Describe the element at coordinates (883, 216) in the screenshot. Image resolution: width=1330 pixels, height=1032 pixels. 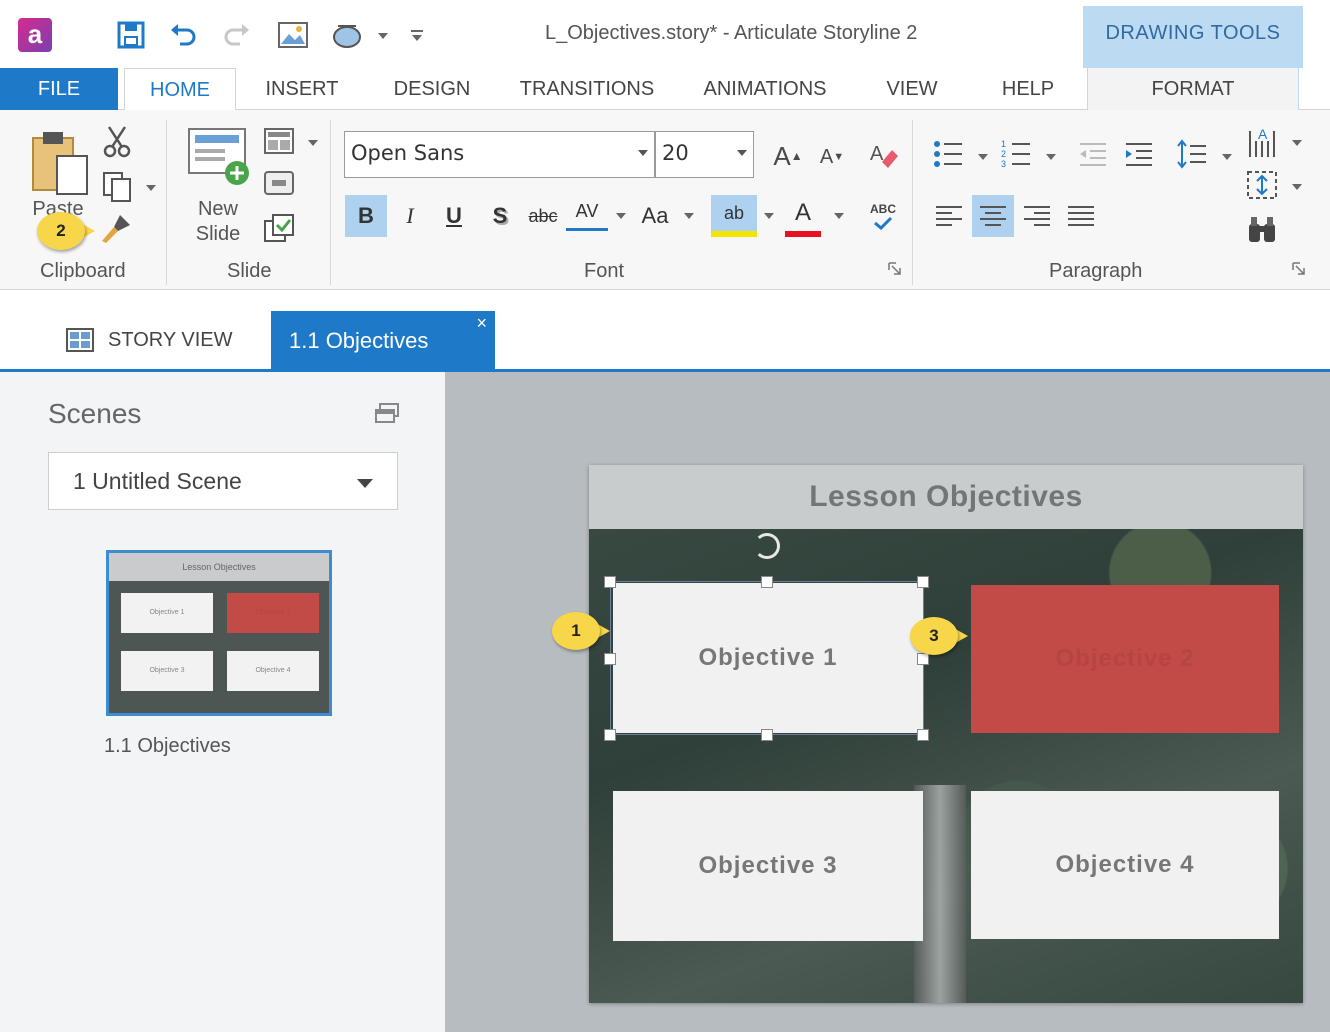
I see `spell-check-button: ABC` at that location.